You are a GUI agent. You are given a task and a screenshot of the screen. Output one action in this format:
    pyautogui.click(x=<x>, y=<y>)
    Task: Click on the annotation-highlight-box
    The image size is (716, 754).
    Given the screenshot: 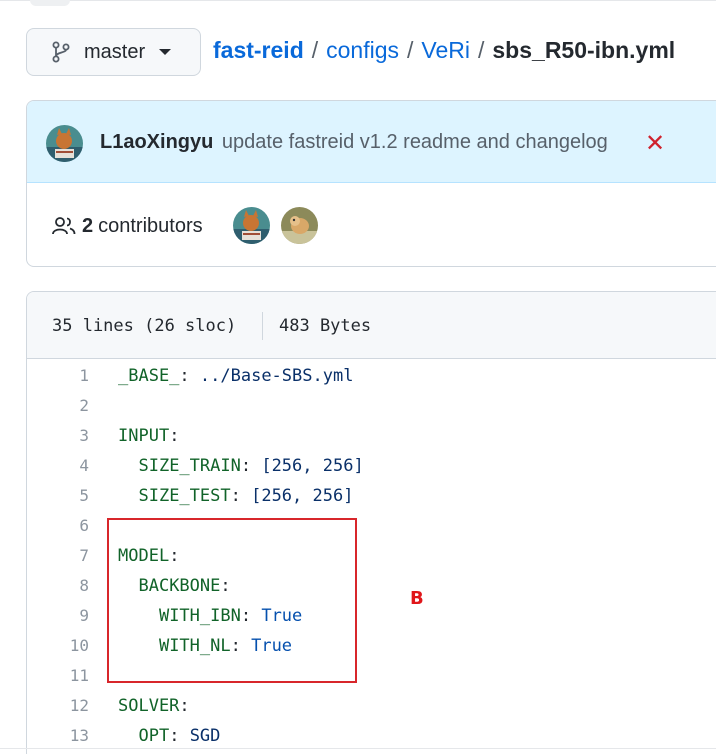 What is the action you would take?
    pyautogui.click(x=232, y=600)
    